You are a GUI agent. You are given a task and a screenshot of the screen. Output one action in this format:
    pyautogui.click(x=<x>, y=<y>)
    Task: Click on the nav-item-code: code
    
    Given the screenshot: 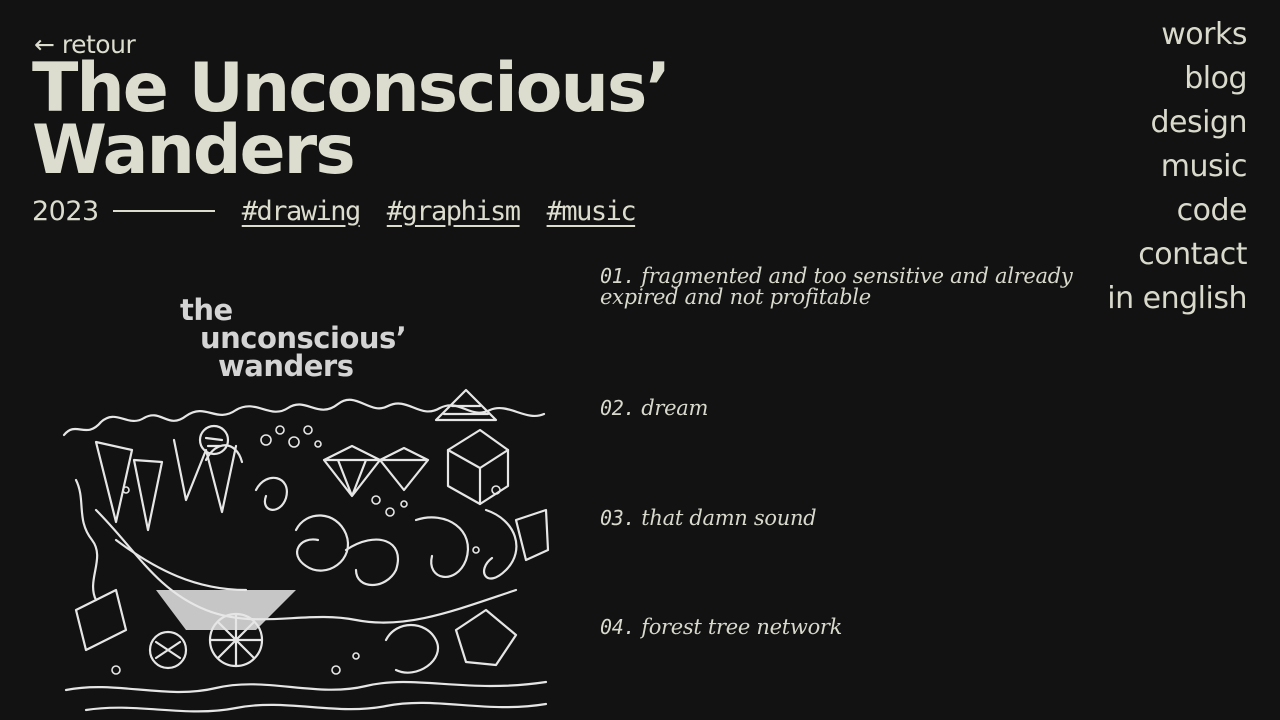 What is the action you would take?
    pyautogui.click(x=1212, y=211)
    